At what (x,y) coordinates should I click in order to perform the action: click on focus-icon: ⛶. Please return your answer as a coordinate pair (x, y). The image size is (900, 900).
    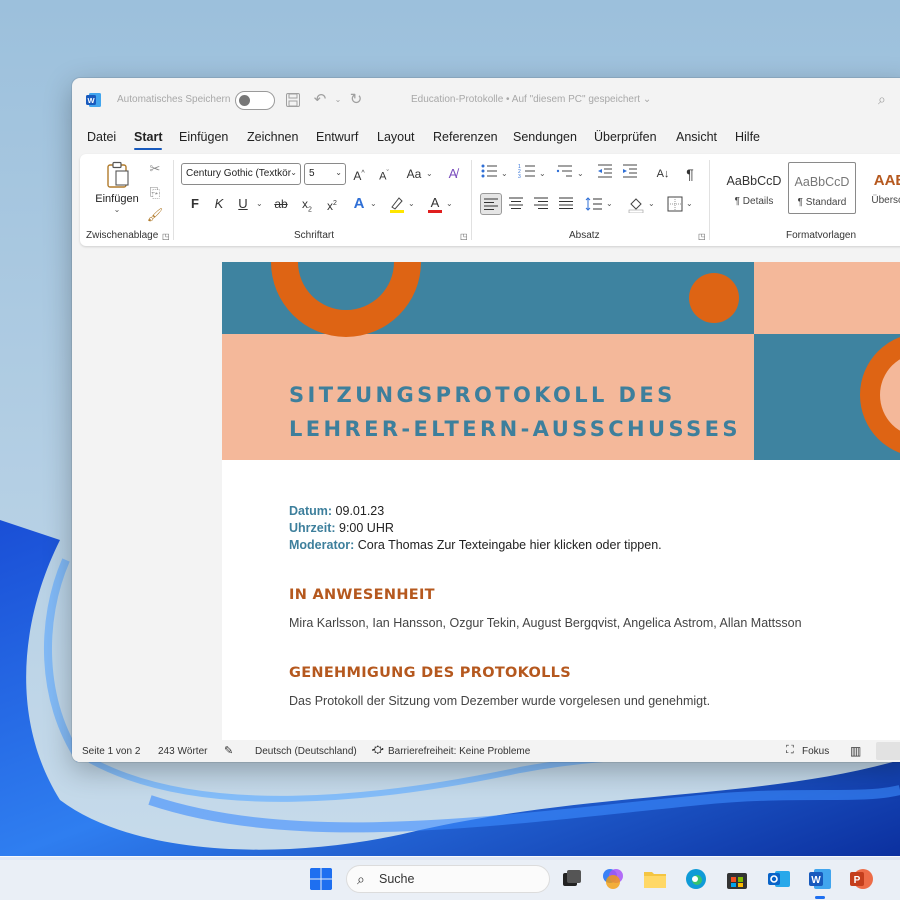
    Looking at the image, I should click on (790, 750).